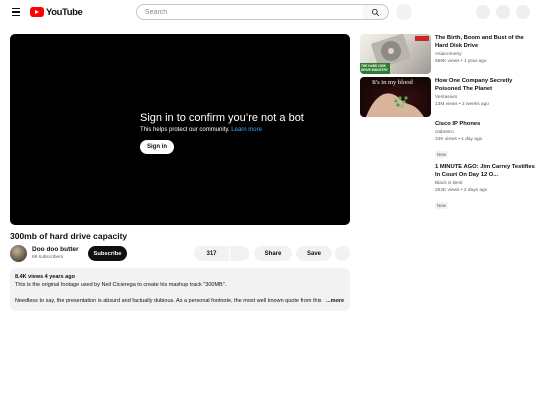  What do you see at coordinates (395, 97) in the screenshot?
I see `related-thumbnail: It's in my blood` at bounding box center [395, 97].